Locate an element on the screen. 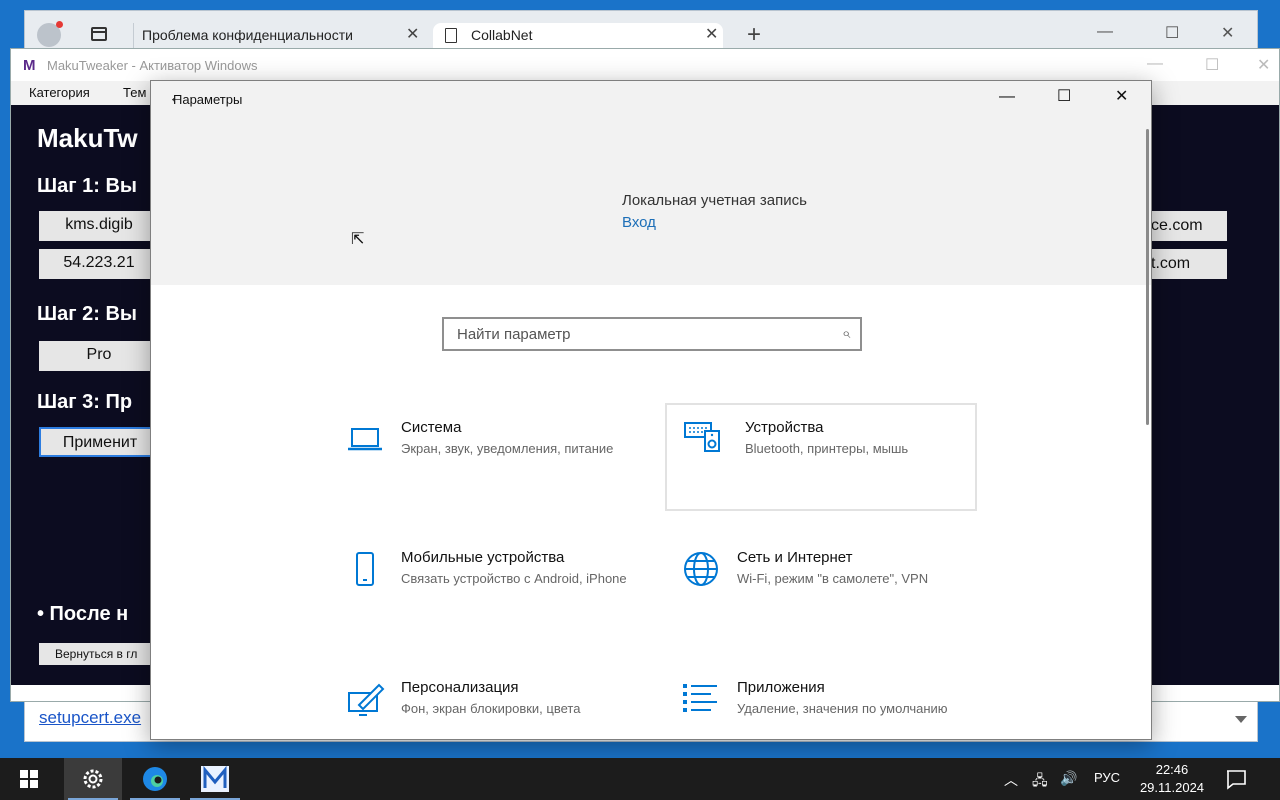  chevron-up-icon: ︿ is located at coordinates (1011, 780).